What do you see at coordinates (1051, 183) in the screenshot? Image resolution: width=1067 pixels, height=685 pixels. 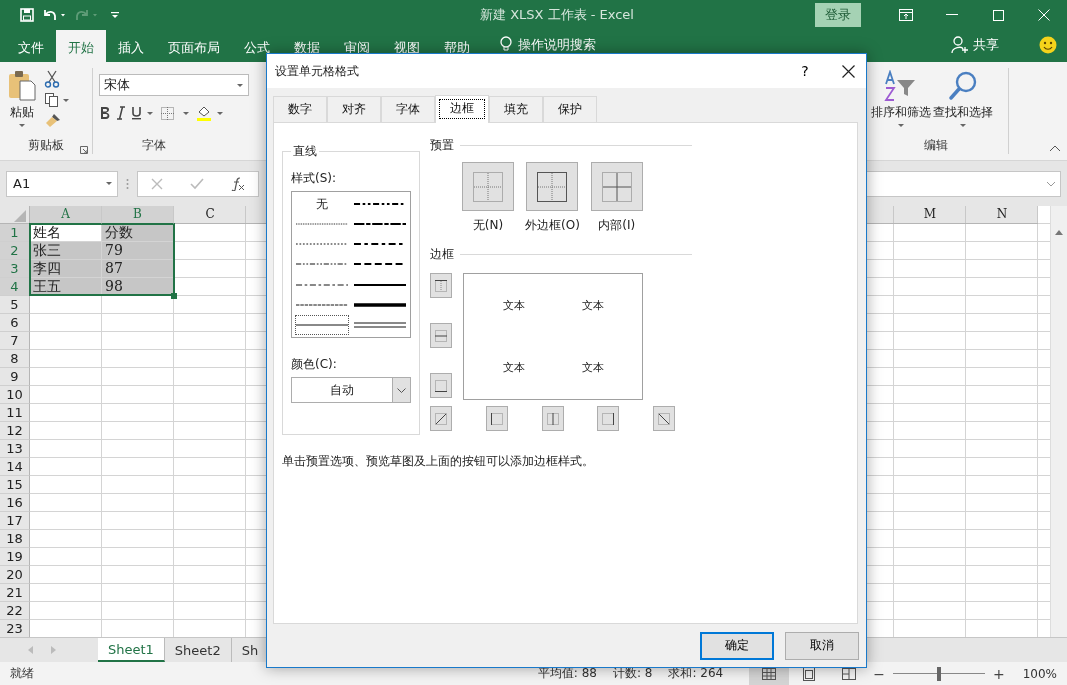 I see `chevron-down-icon` at bounding box center [1051, 183].